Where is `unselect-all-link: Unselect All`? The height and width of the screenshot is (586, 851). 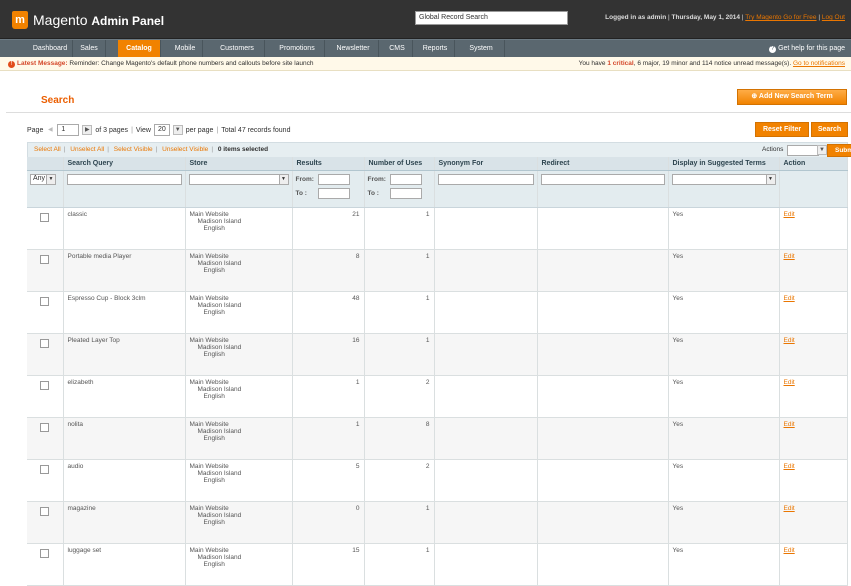 unselect-all-link: Unselect All is located at coordinates (87, 149).